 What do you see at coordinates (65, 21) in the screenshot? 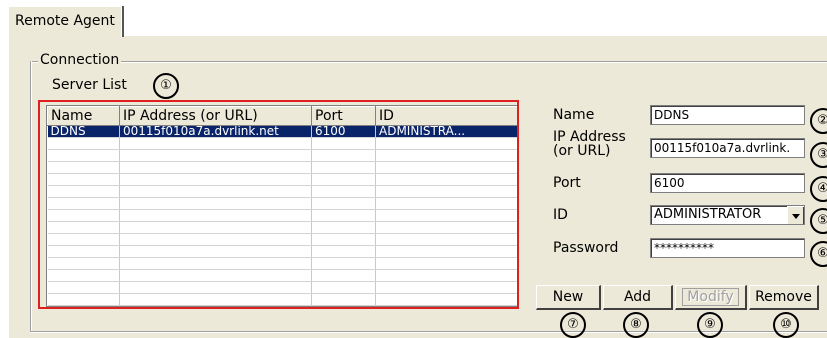
I see `tab-remote-agent: Remote Agent` at bounding box center [65, 21].